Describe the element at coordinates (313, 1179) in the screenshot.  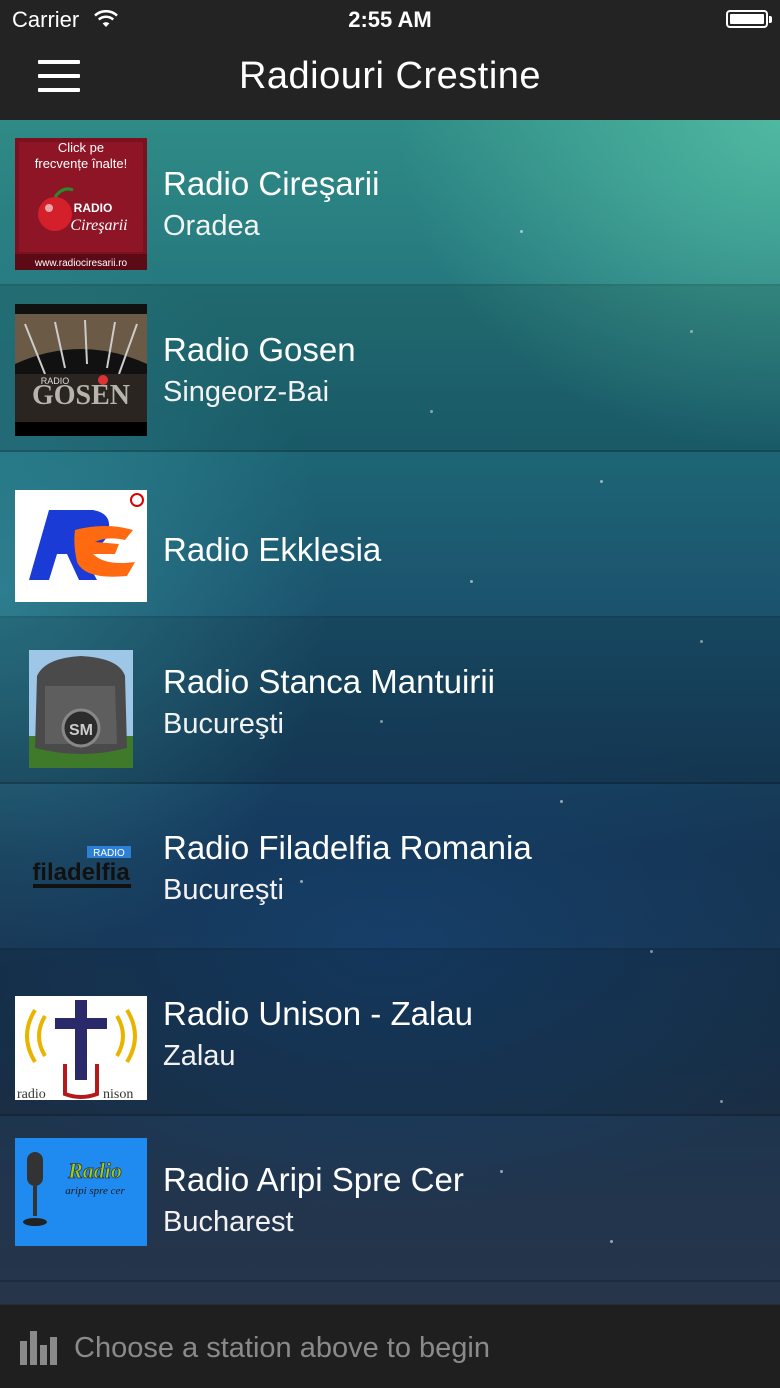
I see `station-name: Radio Aripi Spre Cer` at that location.